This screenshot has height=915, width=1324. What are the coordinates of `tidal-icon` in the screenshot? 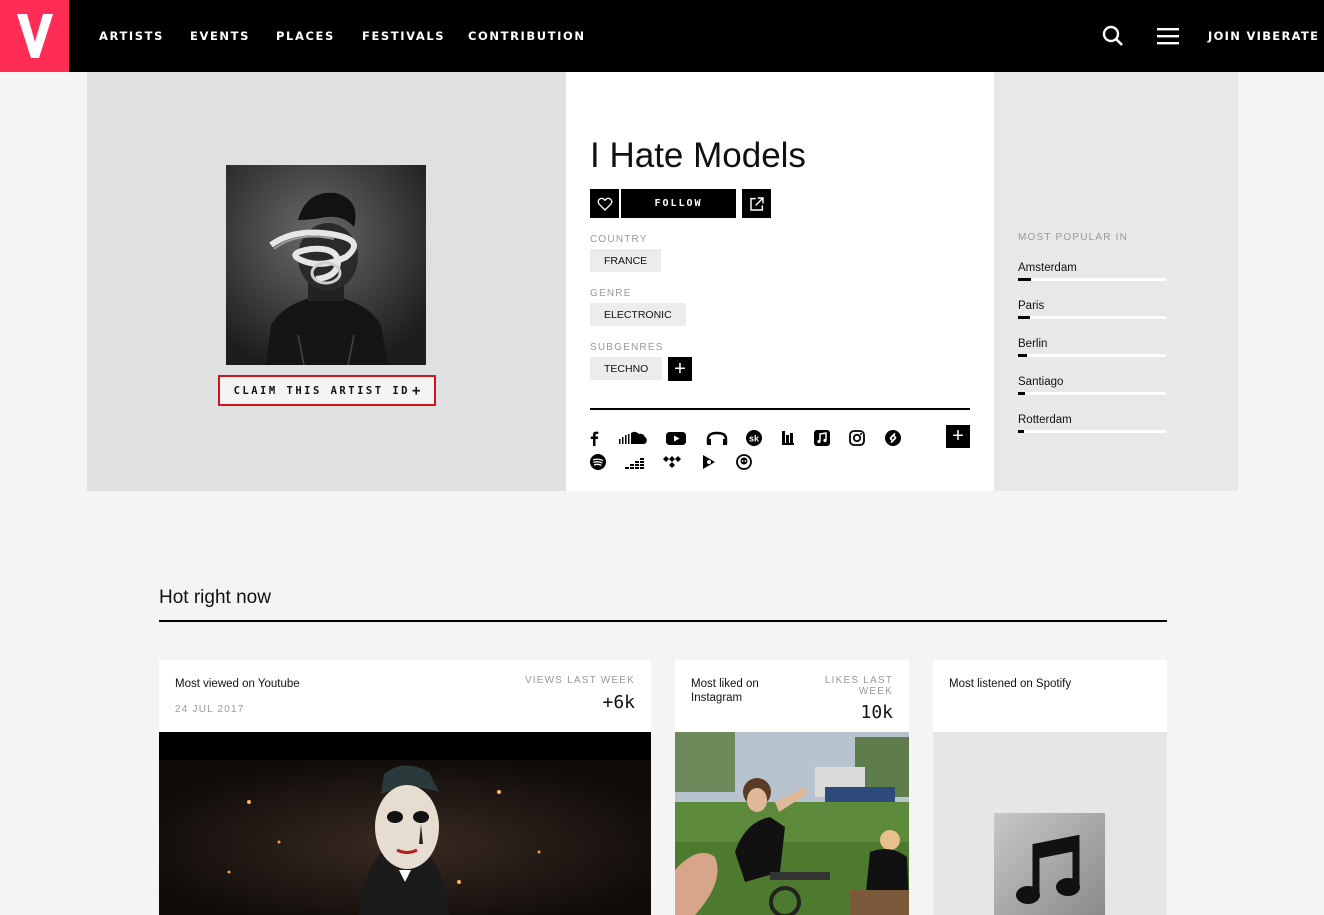 It's located at (673, 462).